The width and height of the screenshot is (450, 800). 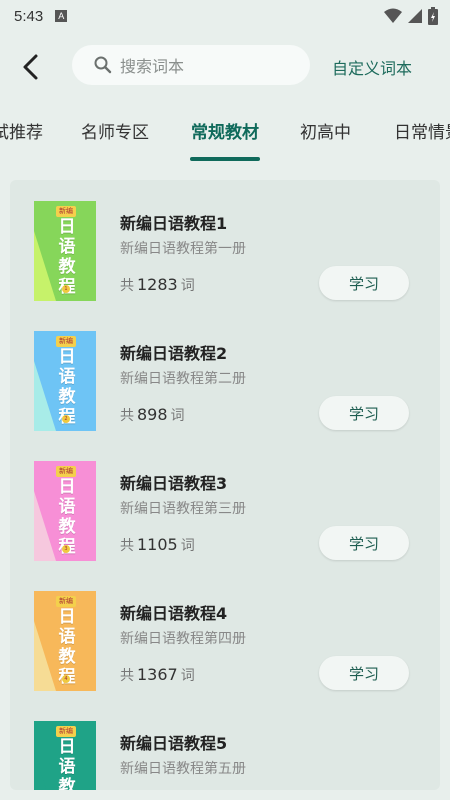 What do you see at coordinates (183, 769) in the screenshot?
I see `book-subtitle: 新编日语教程第五册` at bounding box center [183, 769].